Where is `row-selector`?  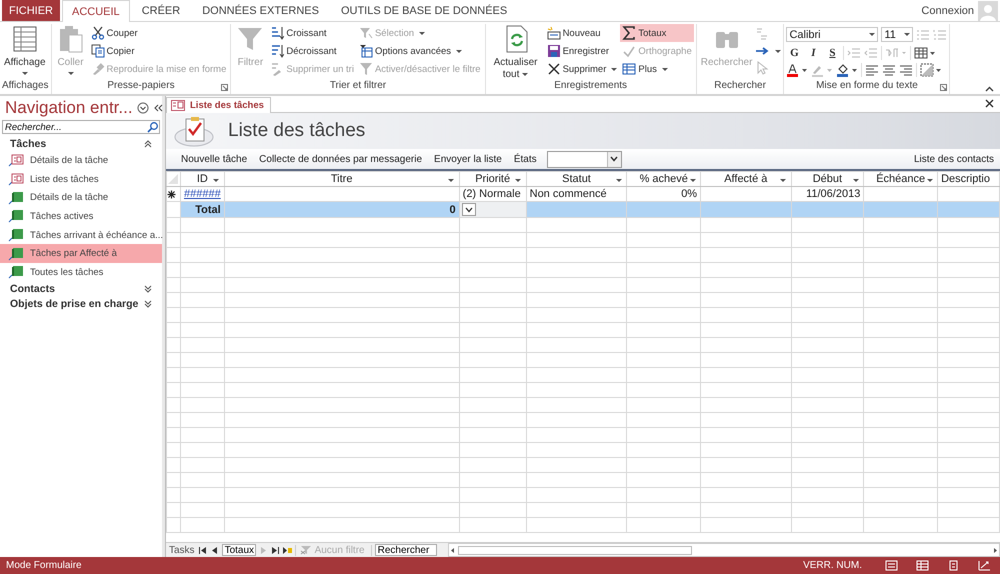 row-selector is located at coordinates (173, 194).